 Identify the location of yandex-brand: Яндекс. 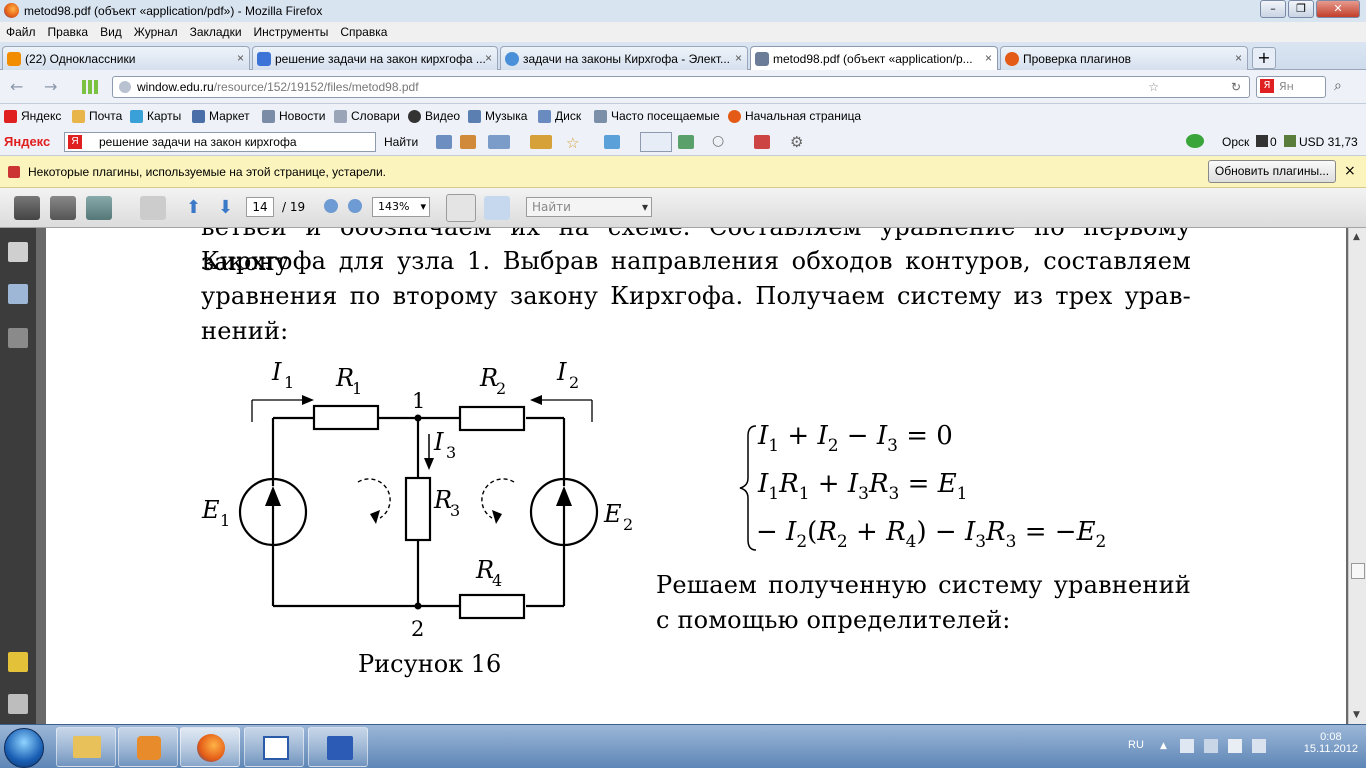
(27, 141).